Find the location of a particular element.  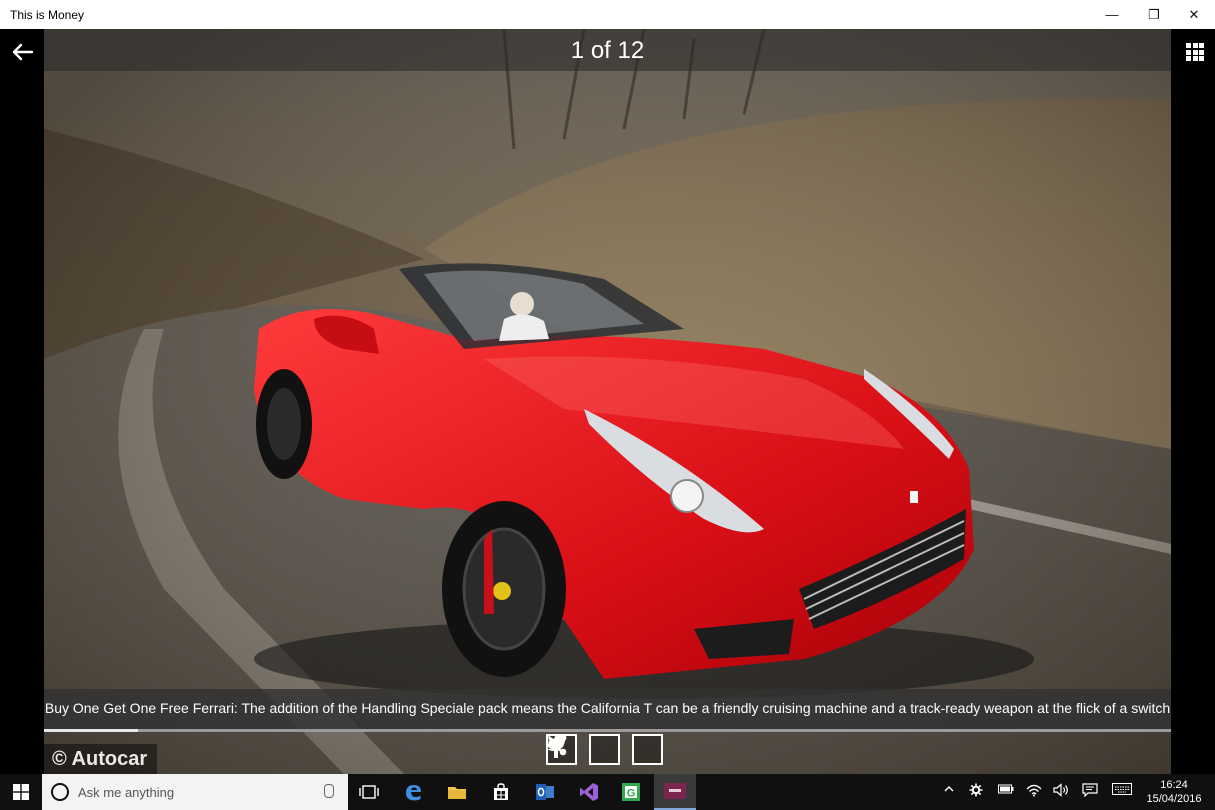

visual-studio-icon is located at coordinates (589, 792).